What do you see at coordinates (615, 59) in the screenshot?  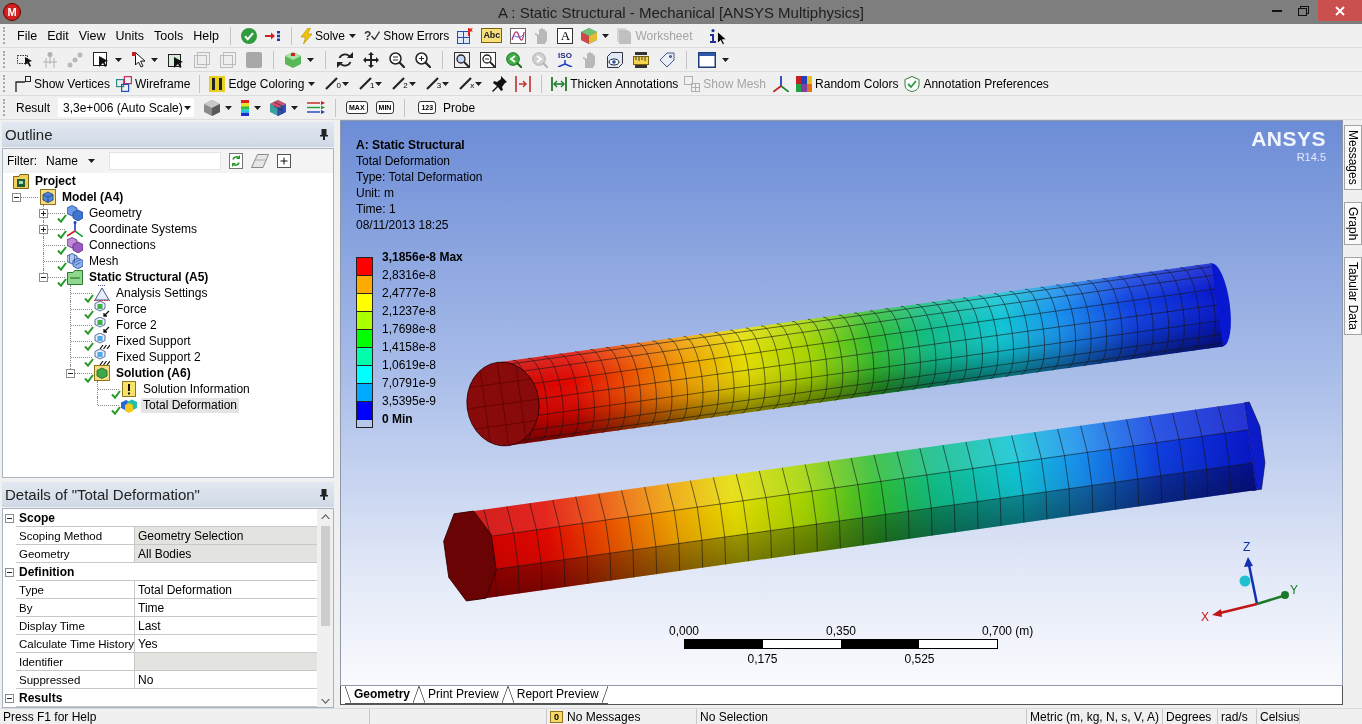 I see `eye-box-icon` at bounding box center [615, 59].